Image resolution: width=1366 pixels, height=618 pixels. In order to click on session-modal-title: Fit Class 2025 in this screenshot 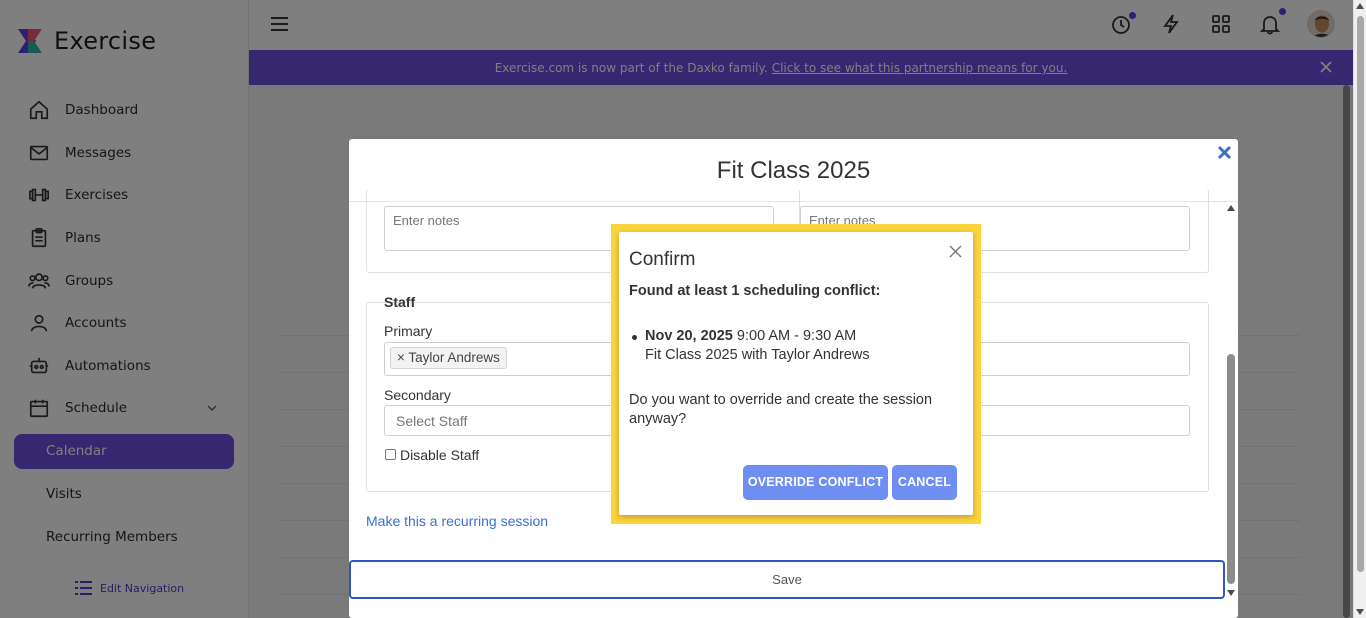, I will do `click(793, 170)`.